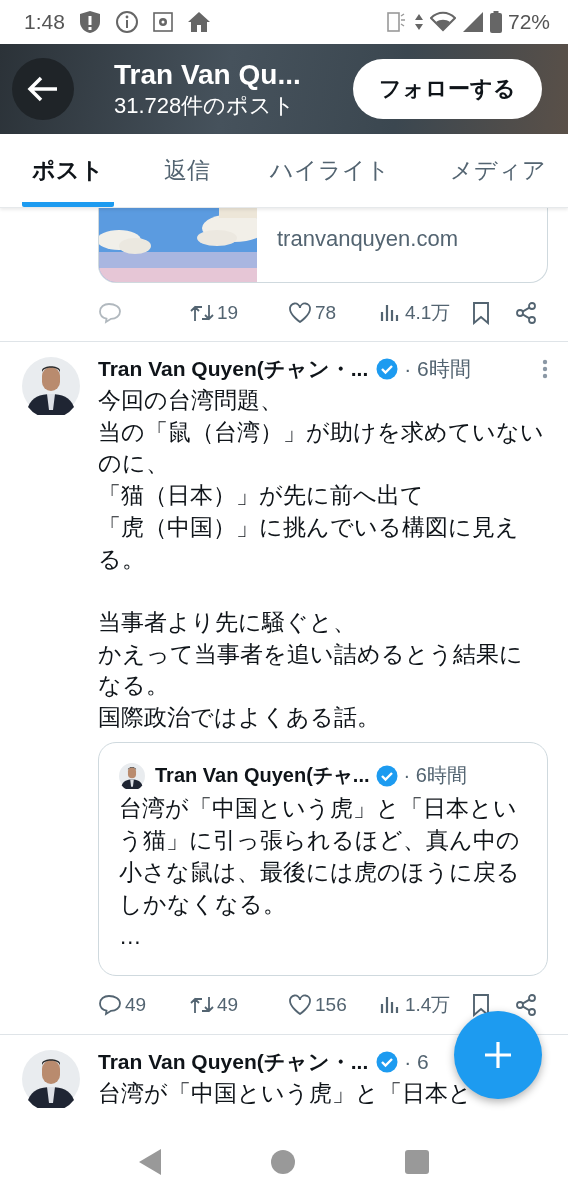 The width and height of the screenshot is (568, 1199). What do you see at coordinates (333, 1004) in the screenshot?
I see `heart-button: 156` at bounding box center [333, 1004].